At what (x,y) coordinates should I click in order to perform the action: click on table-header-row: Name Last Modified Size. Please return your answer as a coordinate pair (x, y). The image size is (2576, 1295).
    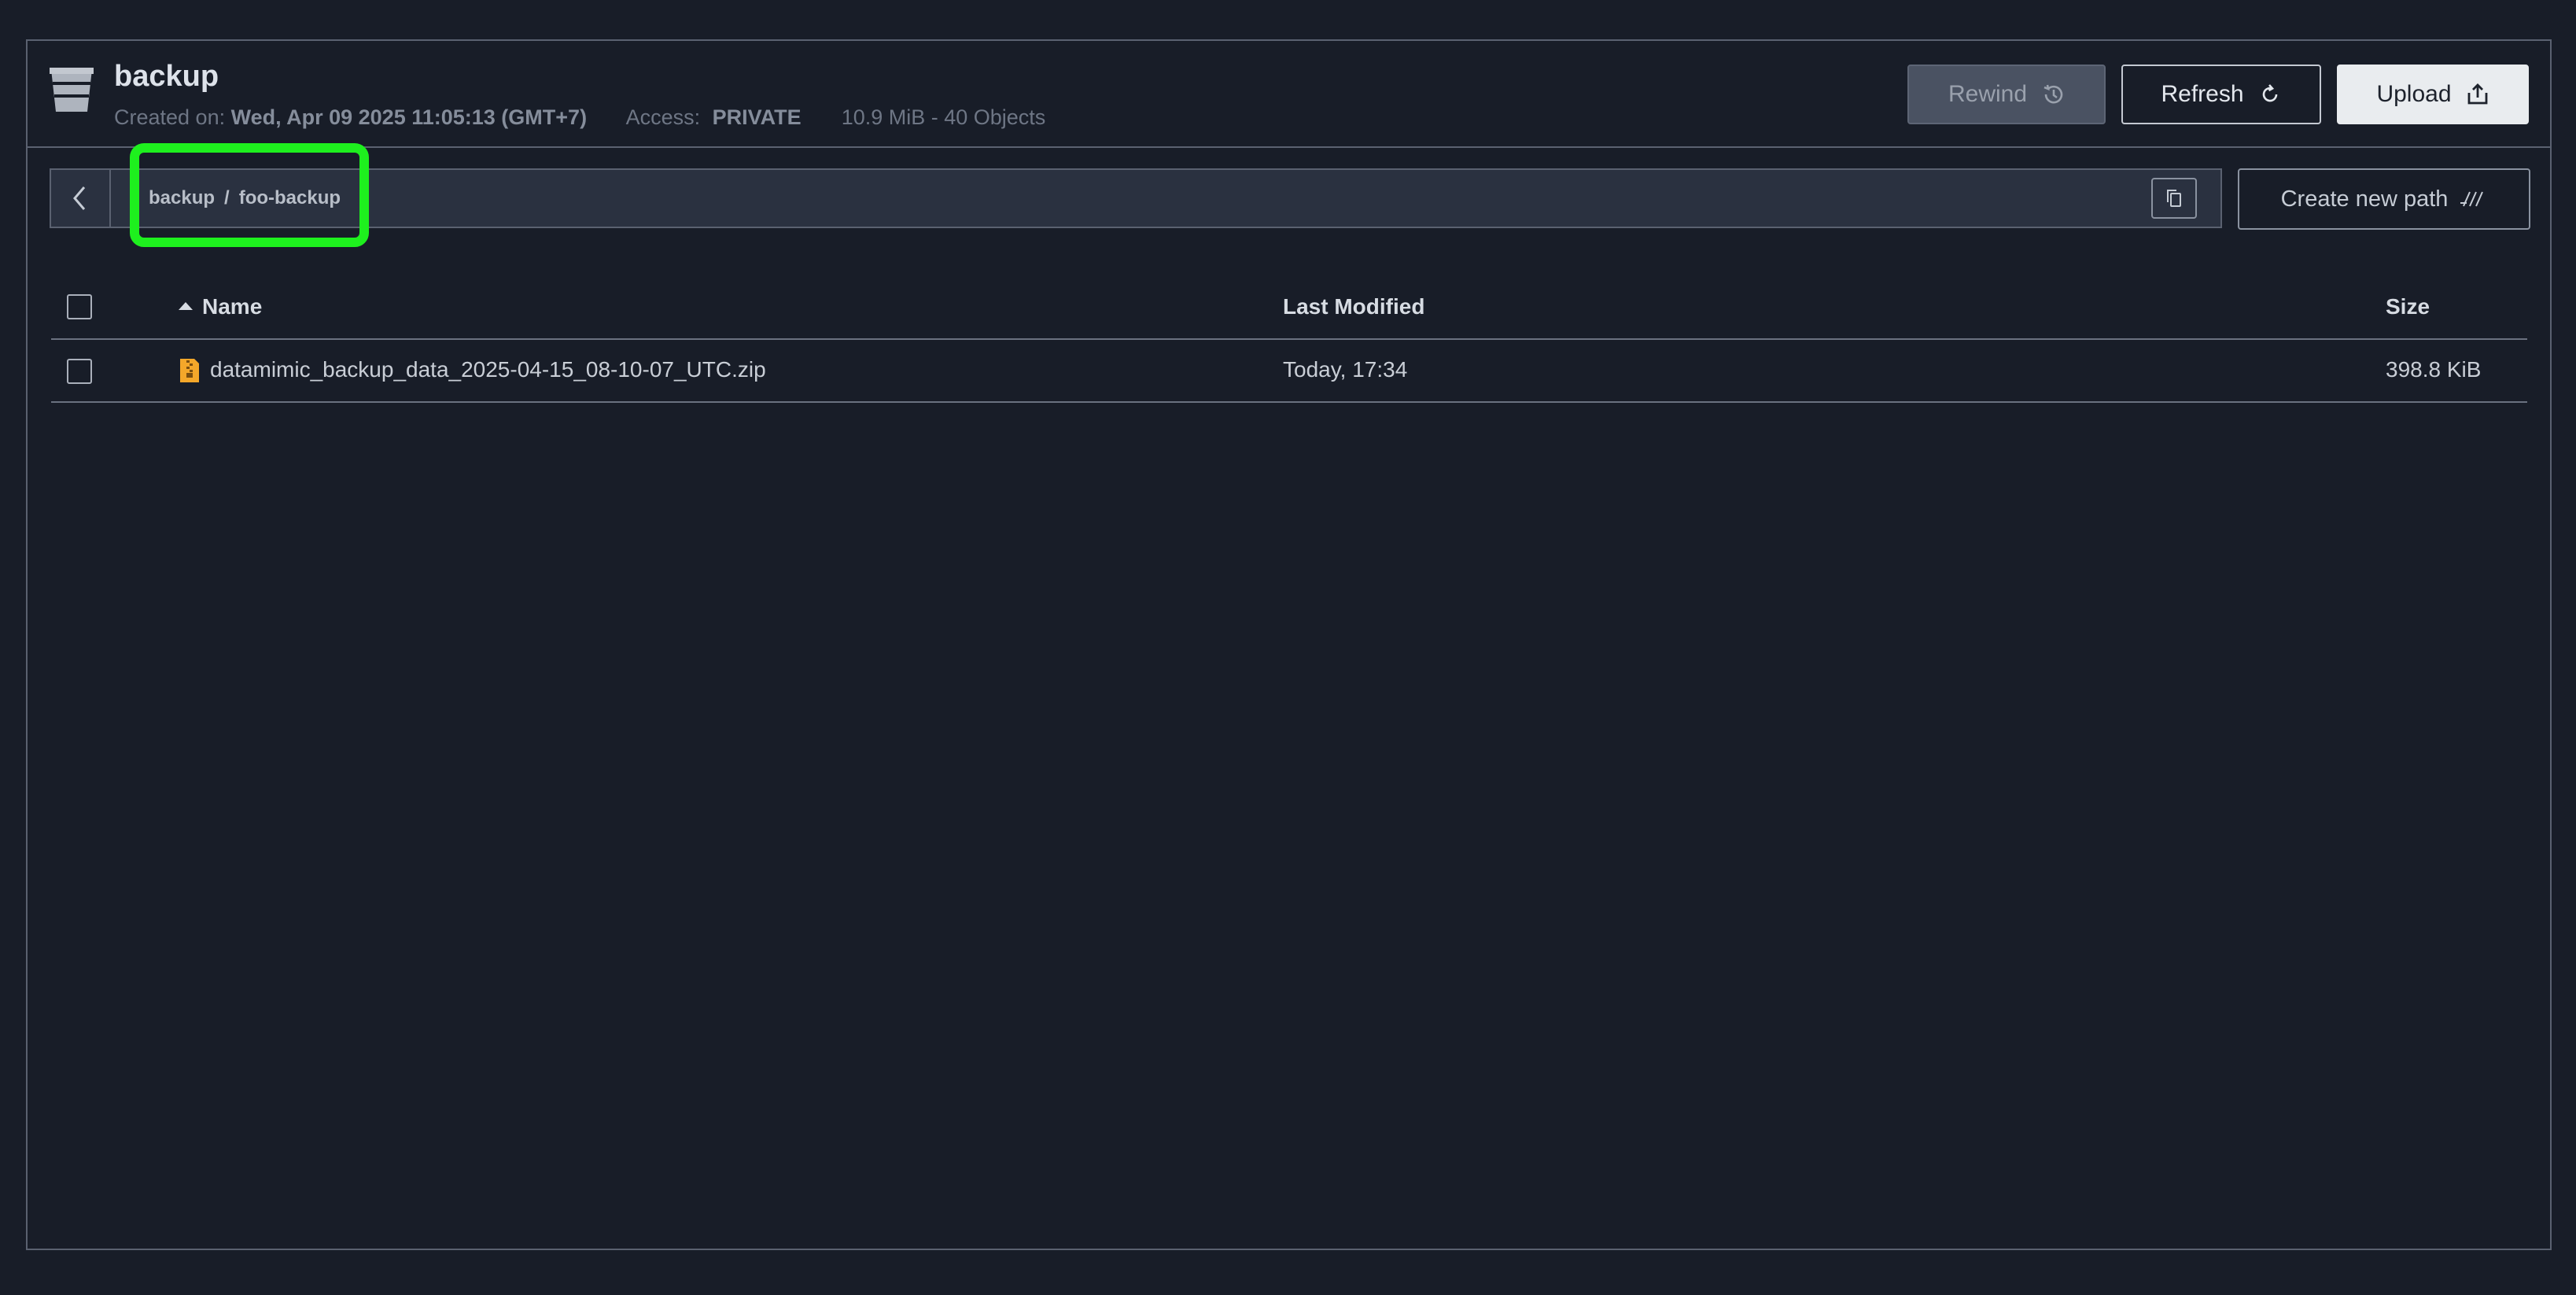
    Looking at the image, I should click on (1289, 293).